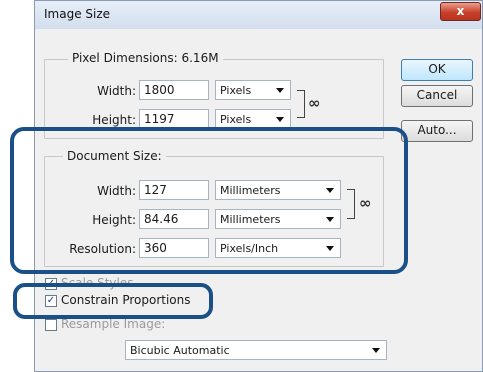 The image size is (483, 372). Describe the element at coordinates (113, 301) in the screenshot. I see `constrain-proportions-highlight` at that location.